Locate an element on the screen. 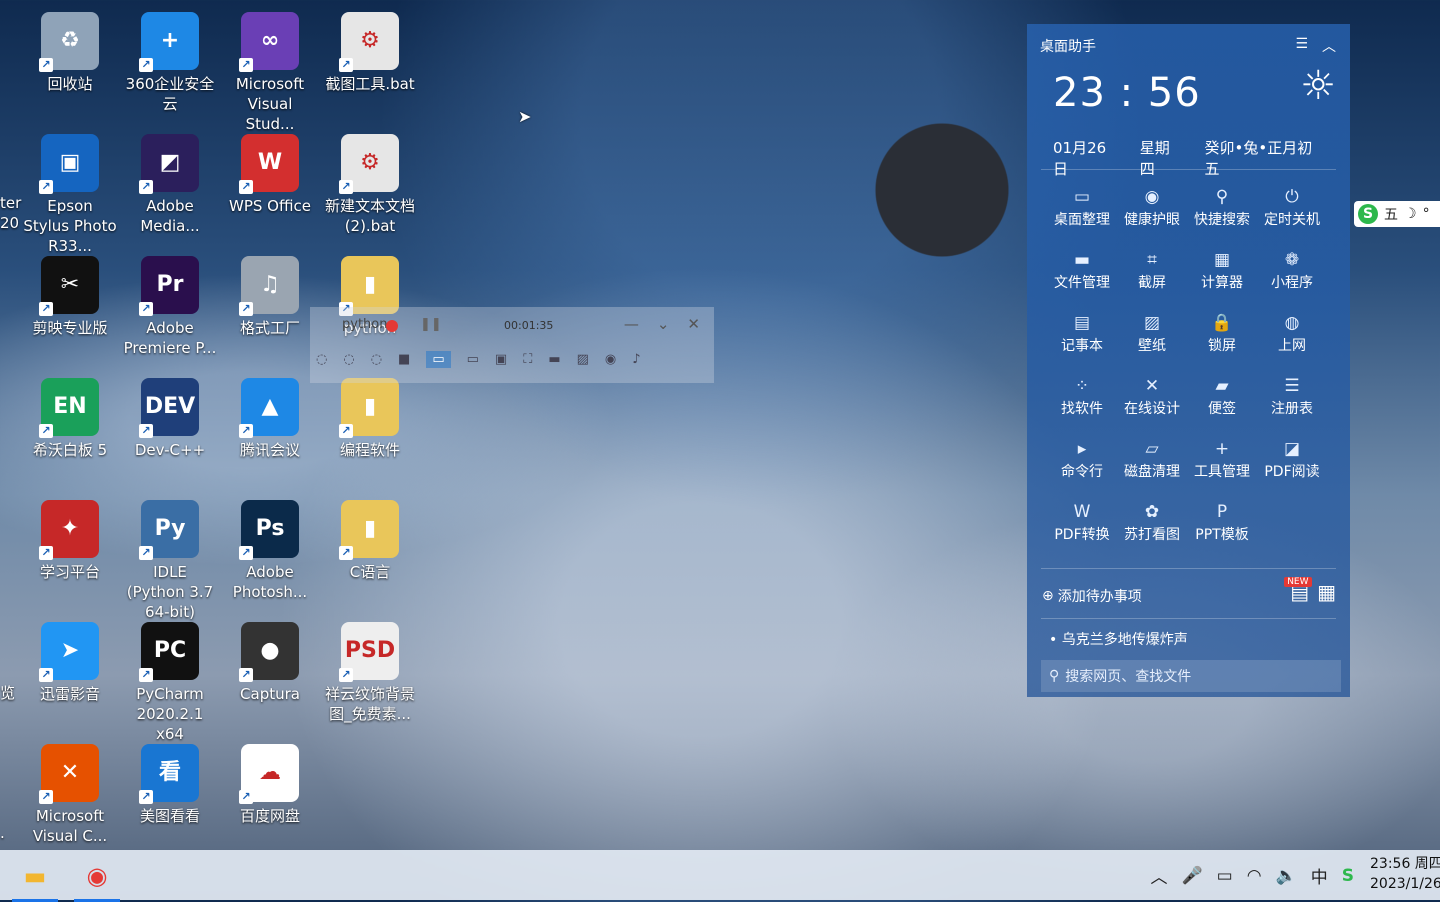 The image size is (1440, 902). minimize-icon: — is located at coordinates (631, 324).